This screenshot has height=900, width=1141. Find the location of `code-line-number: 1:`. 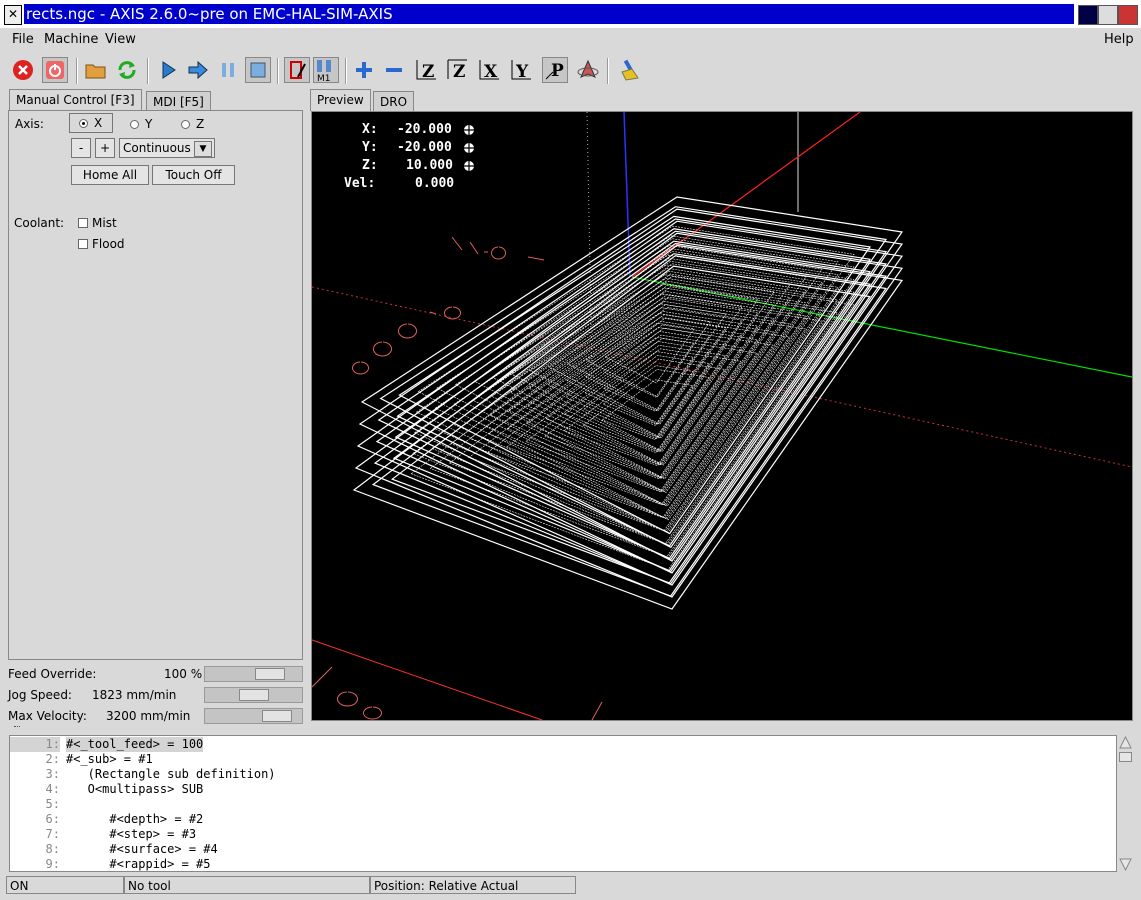

code-line-number: 1: is located at coordinates (35, 744).